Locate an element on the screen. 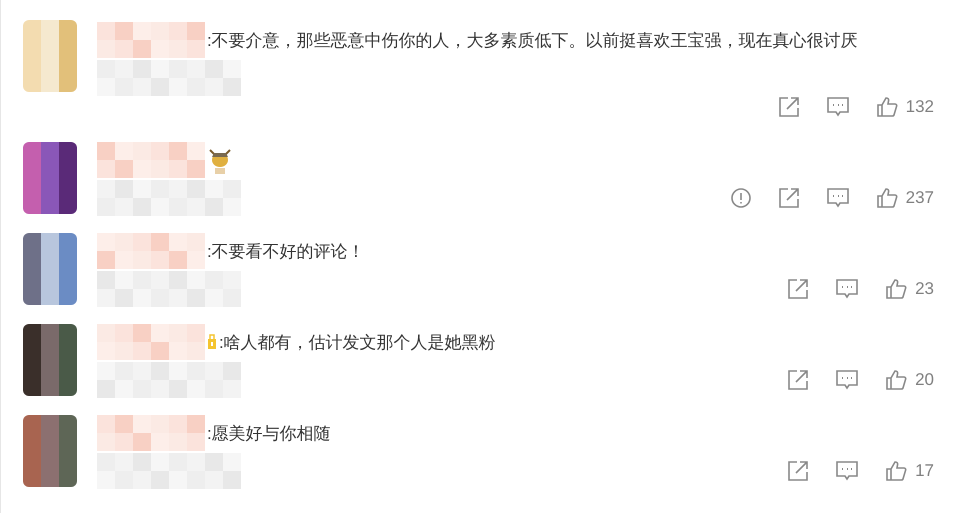 The width and height of the screenshot is (966, 513). like-count: 23 is located at coordinates (924, 289).